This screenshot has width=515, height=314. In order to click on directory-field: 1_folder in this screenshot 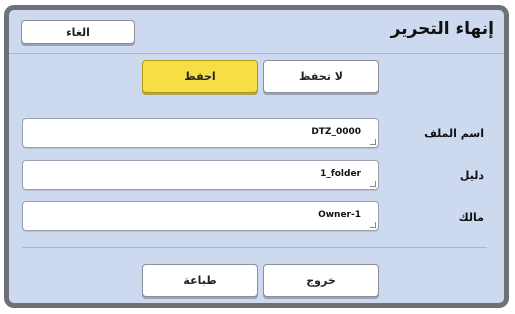, I will do `click(200, 175)`.